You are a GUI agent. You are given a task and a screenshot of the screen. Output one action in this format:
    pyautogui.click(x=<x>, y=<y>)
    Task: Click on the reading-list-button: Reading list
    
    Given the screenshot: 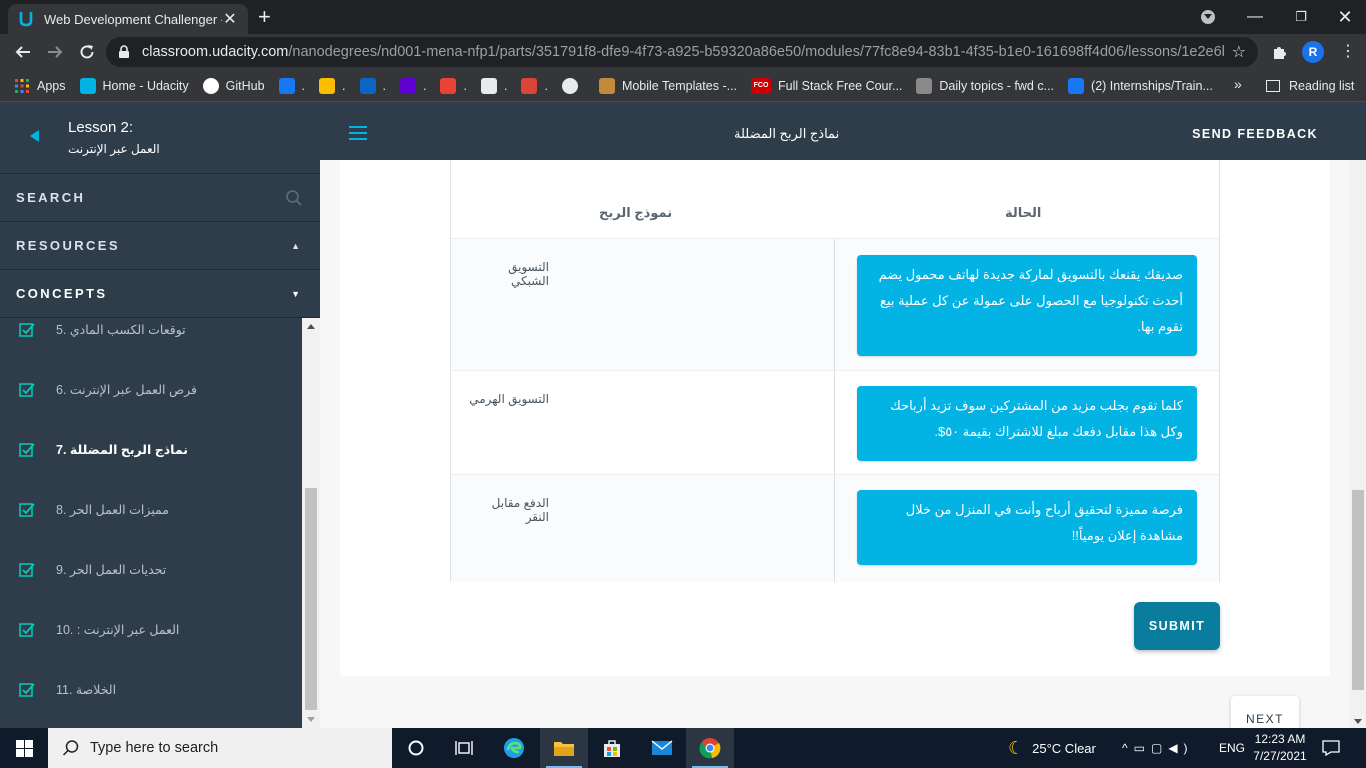 What is the action you would take?
    pyautogui.click(x=1310, y=86)
    